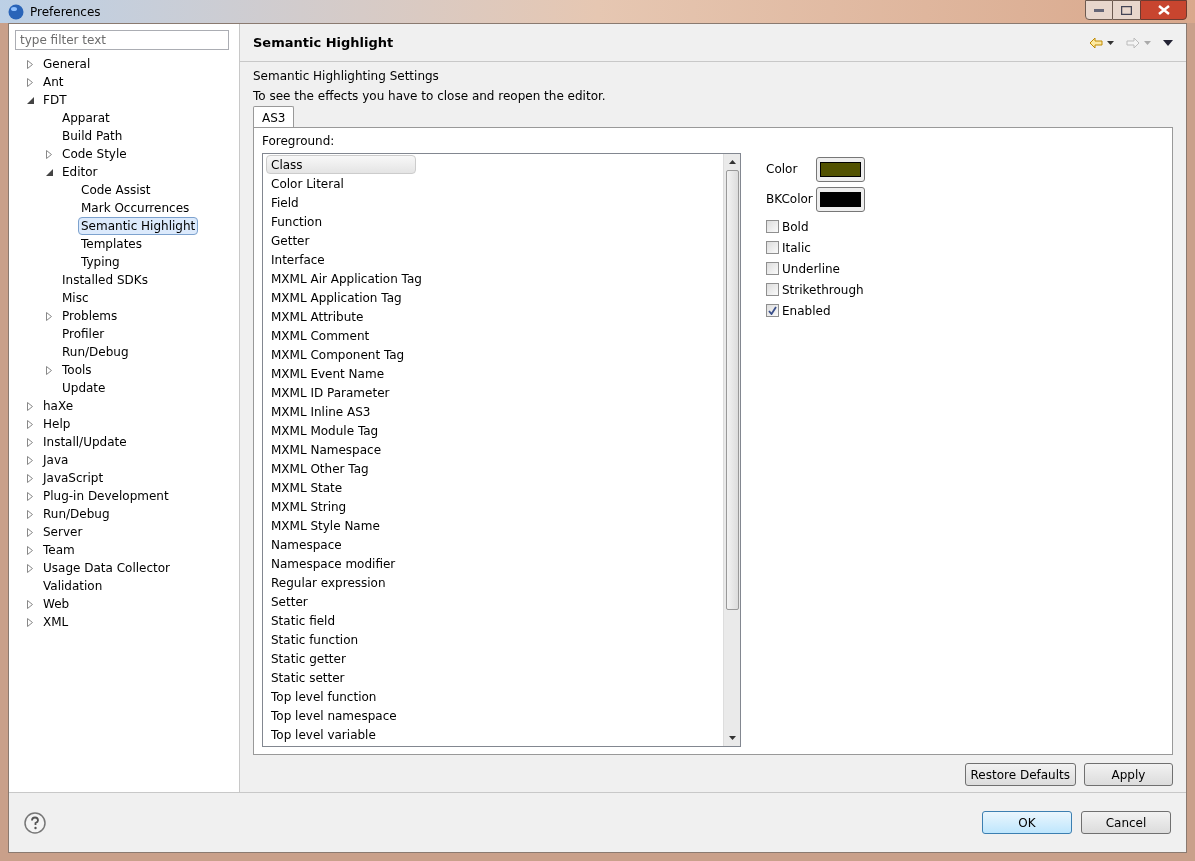 Image resolution: width=1195 pixels, height=861 pixels. What do you see at coordinates (53, 82) in the screenshot?
I see `tree-item: Ant` at bounding box center [53, 82].